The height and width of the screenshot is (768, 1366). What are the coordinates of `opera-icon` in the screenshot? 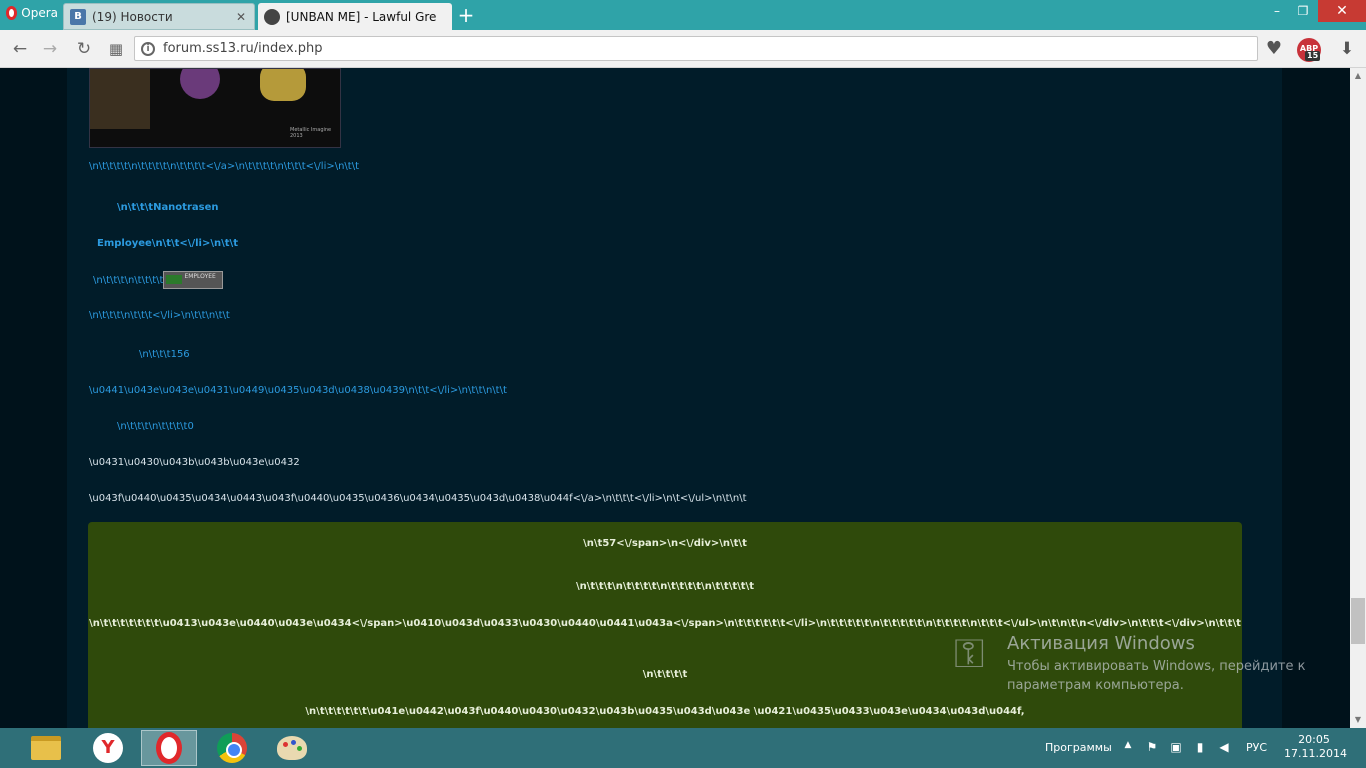 It's located at (169, 748).